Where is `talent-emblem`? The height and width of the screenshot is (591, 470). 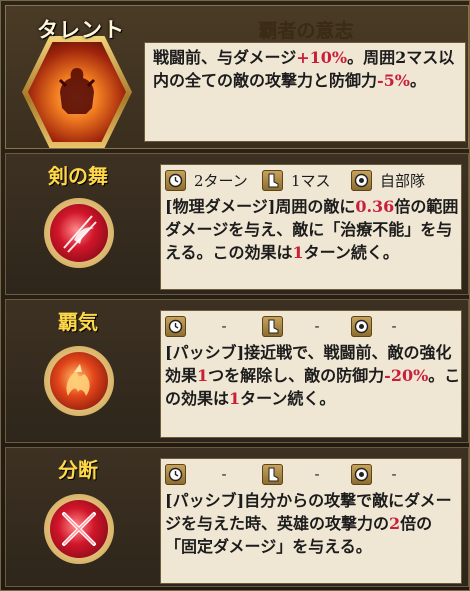
talent-emblem is located at coordinates (77, 92).